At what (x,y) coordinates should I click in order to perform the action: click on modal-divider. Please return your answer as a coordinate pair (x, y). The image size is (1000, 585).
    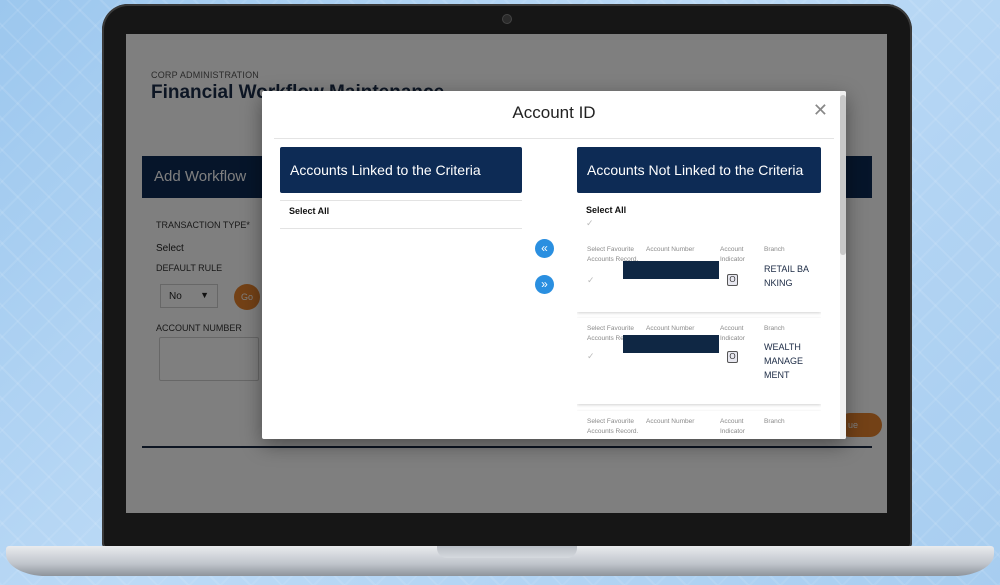
    Looking at the image, I should click on (554, 138).